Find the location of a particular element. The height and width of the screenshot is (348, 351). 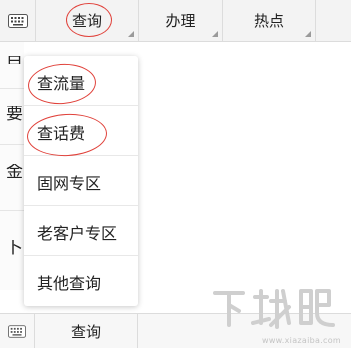

tab-handle-label: 办理 is located at coordinates (180, 21).